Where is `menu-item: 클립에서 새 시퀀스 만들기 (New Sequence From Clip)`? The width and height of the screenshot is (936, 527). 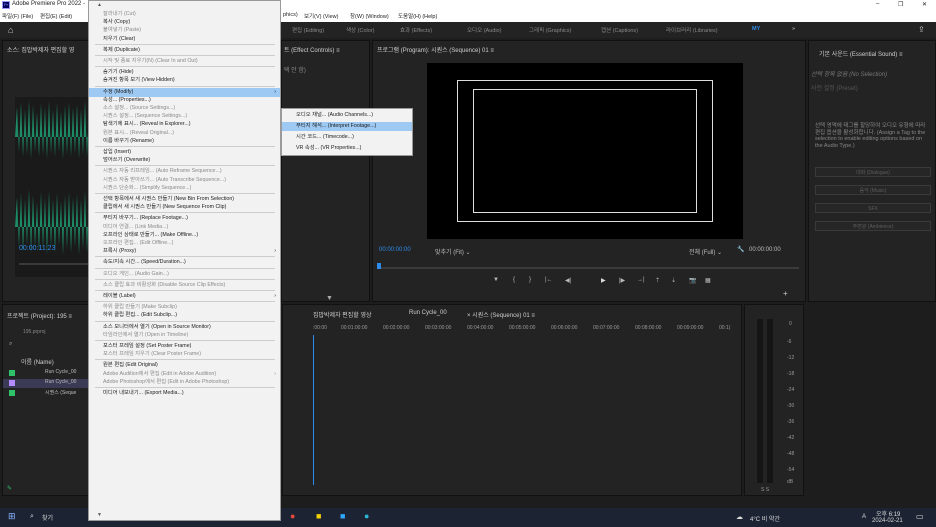
menu-item: 클립에서 새 시퀀스 만들기 (New Sequence From Clip) is located at coordinates (184, 207).